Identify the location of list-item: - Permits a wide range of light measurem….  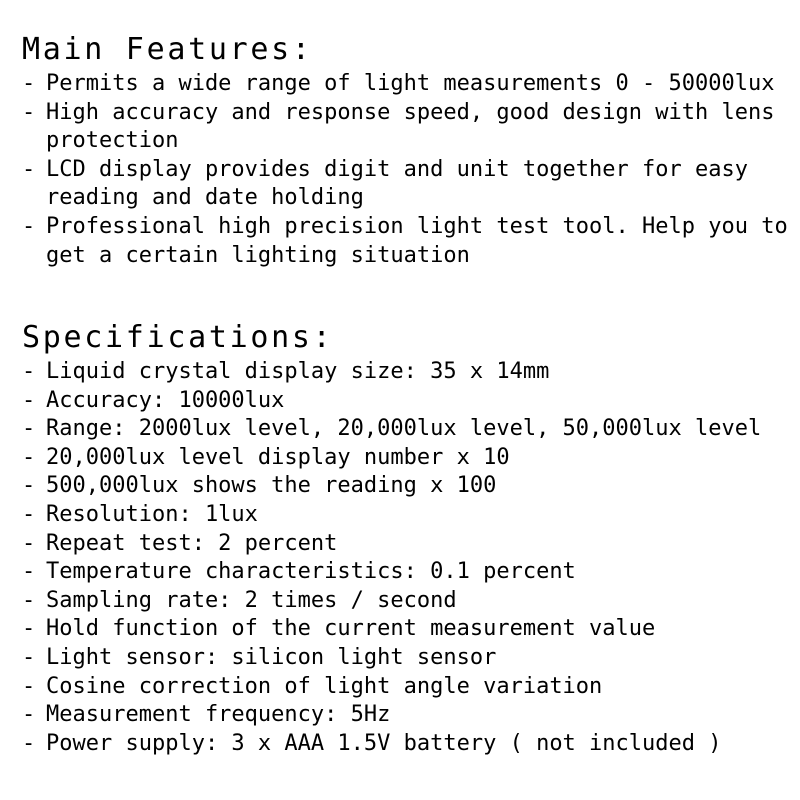
(400, 84).